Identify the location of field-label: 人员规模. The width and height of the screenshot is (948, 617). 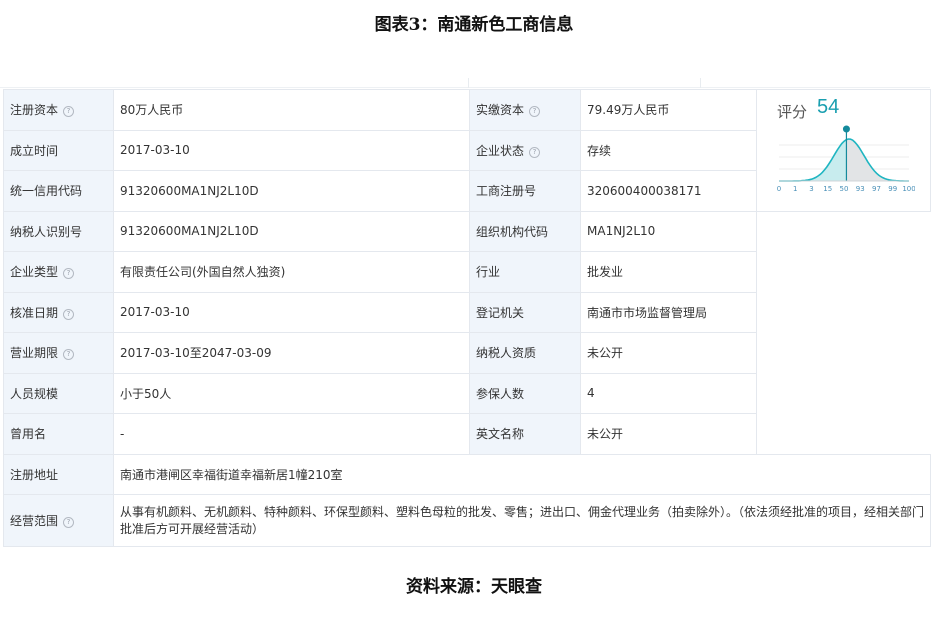
(34, 393).